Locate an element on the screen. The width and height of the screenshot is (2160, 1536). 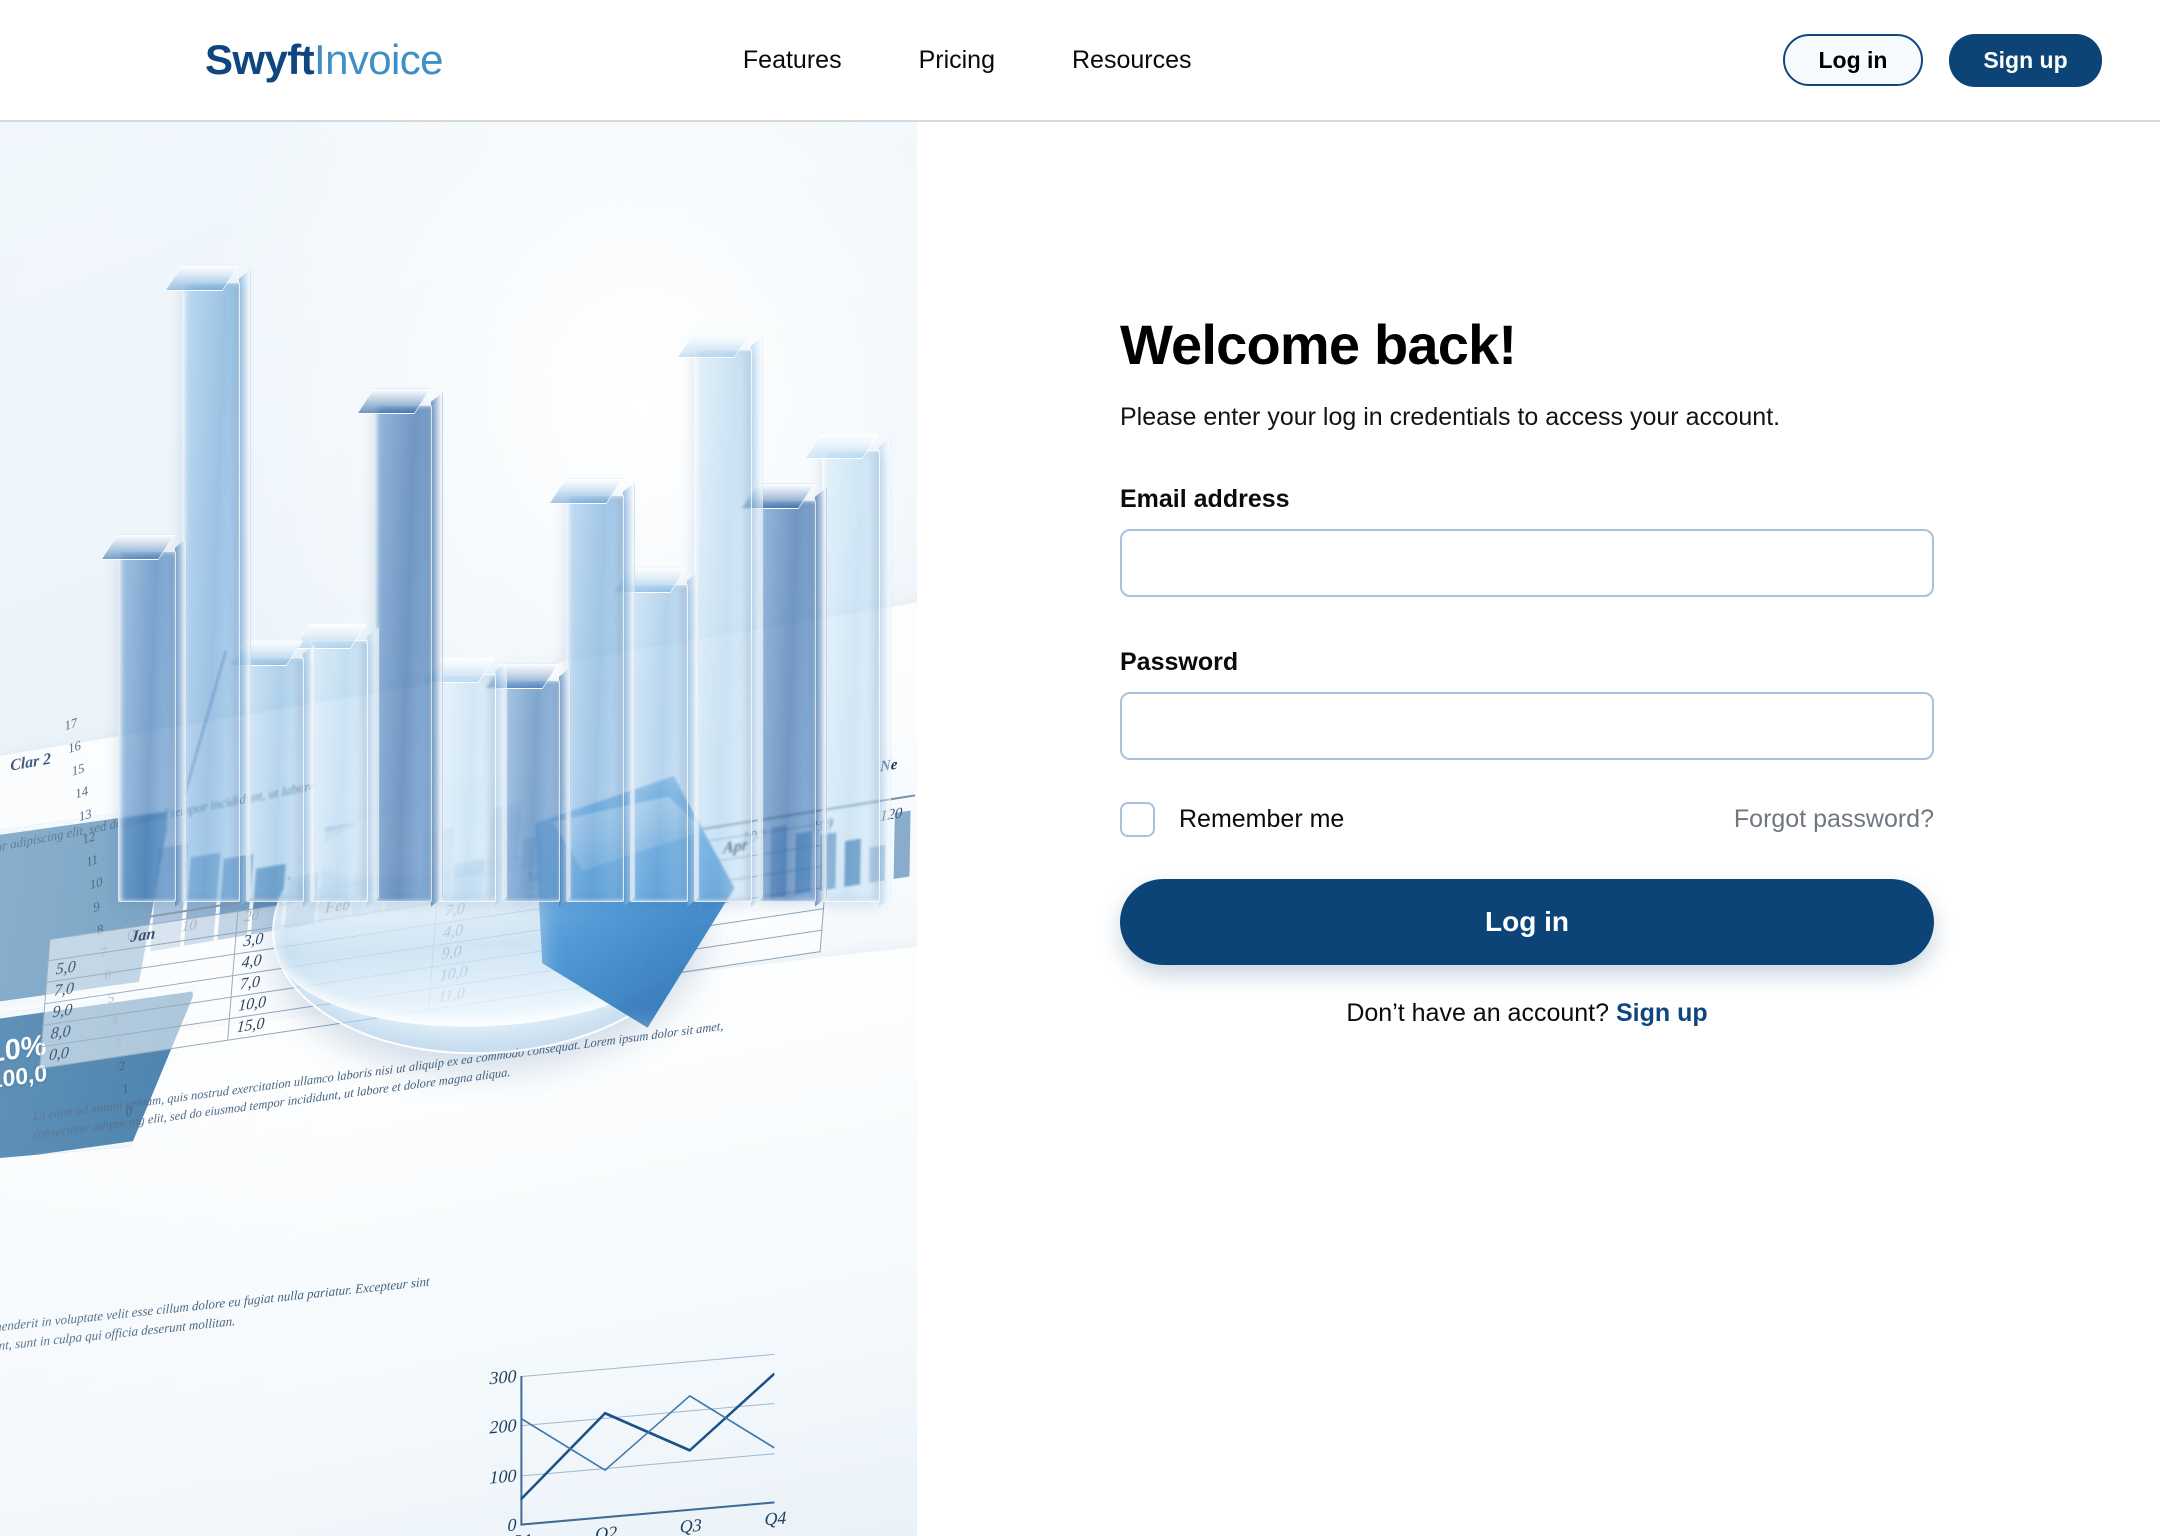
remember-me-group: Remember me is located at coordinates (1232, 819).